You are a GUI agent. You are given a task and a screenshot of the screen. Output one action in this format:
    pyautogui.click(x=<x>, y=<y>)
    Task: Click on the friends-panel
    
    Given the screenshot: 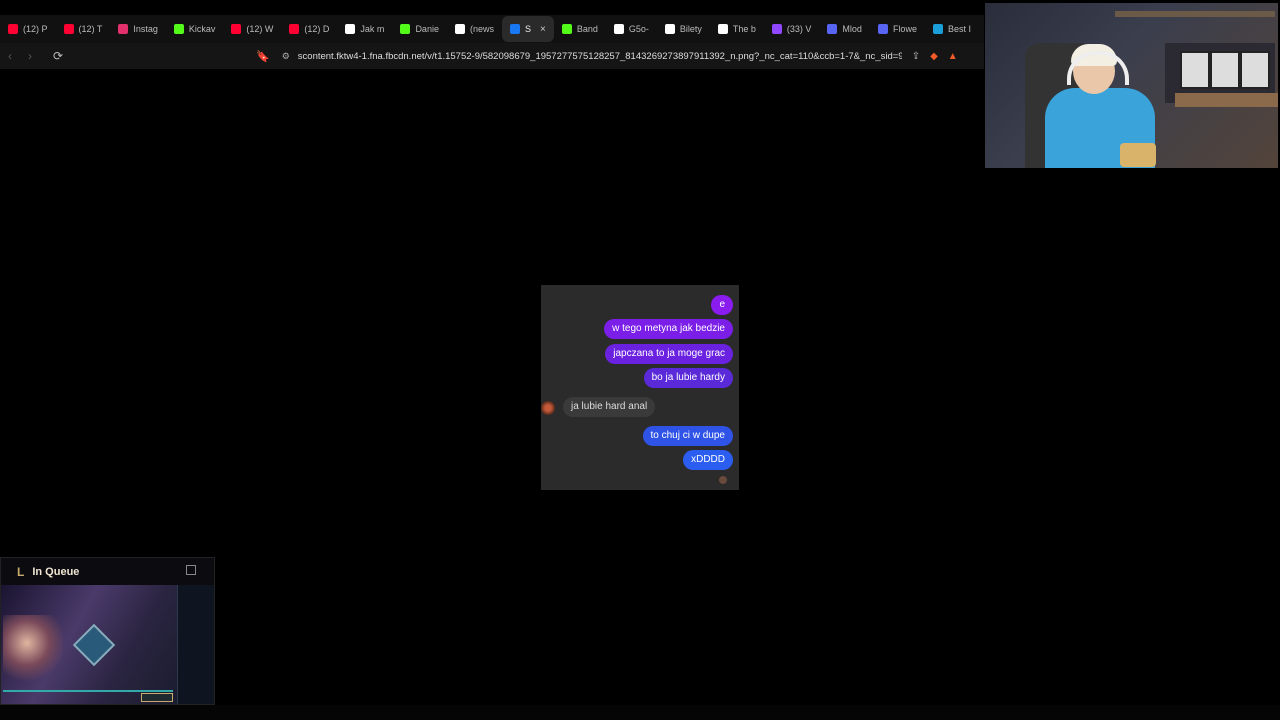 What is the action you would take?
    pyautogui.click(x=195, y=644)
    